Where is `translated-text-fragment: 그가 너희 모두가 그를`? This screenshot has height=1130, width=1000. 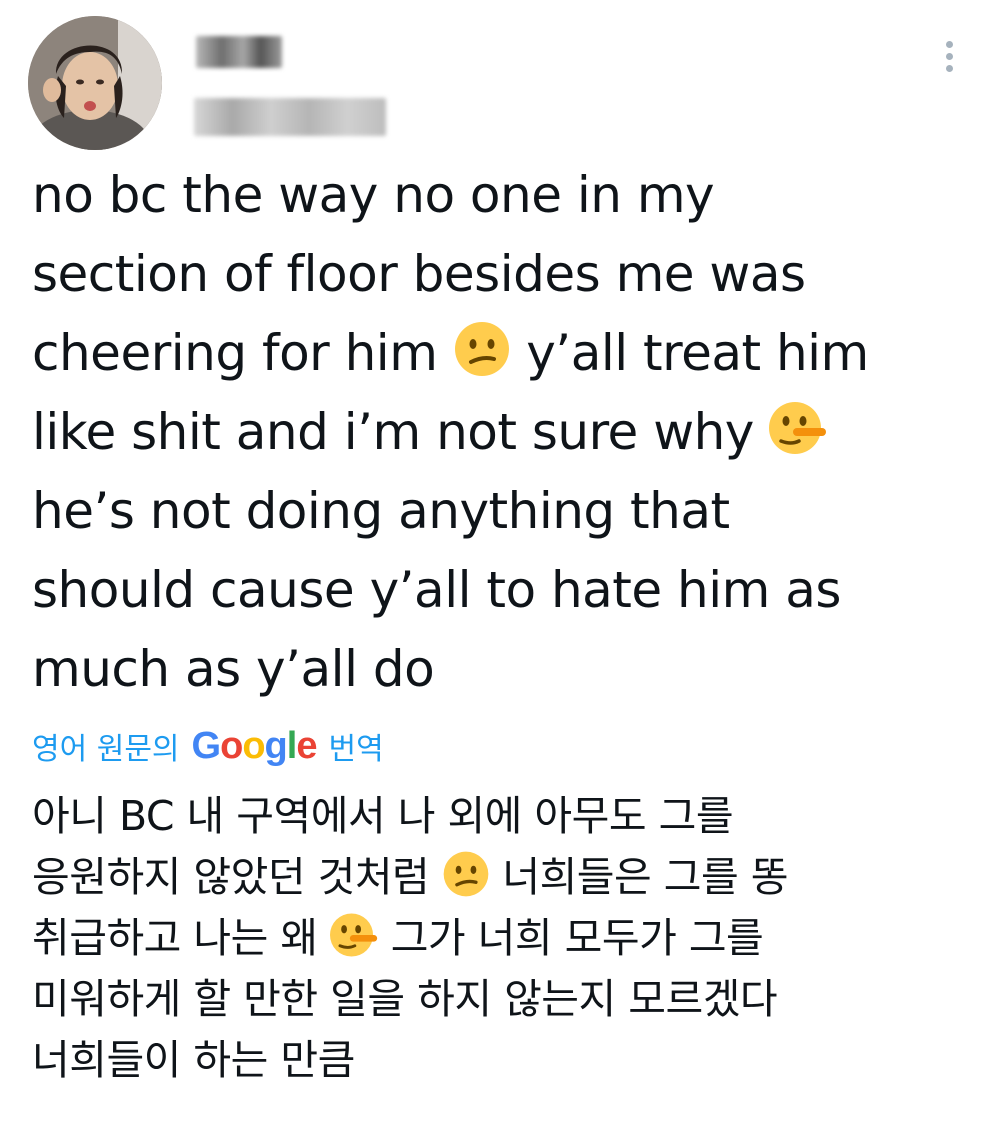
translated-text-fragment: 그가 너희 모두가 그를 is located at coordinates (577, 938).